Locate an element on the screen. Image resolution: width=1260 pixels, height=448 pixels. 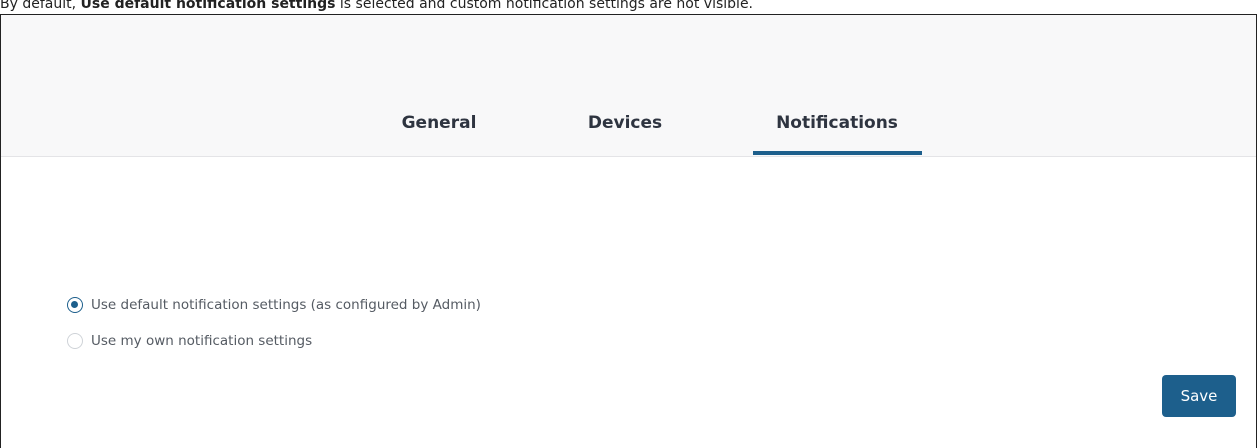
tab-notifications: Notifications is located at coordinates (837, 123).